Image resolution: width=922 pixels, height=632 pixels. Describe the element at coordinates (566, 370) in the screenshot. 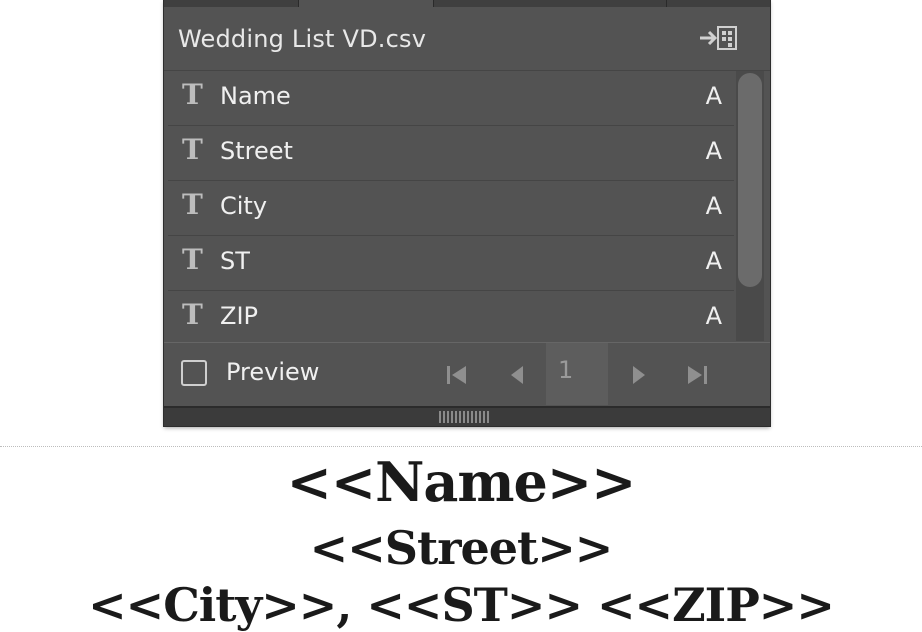

I see `record-number: 1` at that location.